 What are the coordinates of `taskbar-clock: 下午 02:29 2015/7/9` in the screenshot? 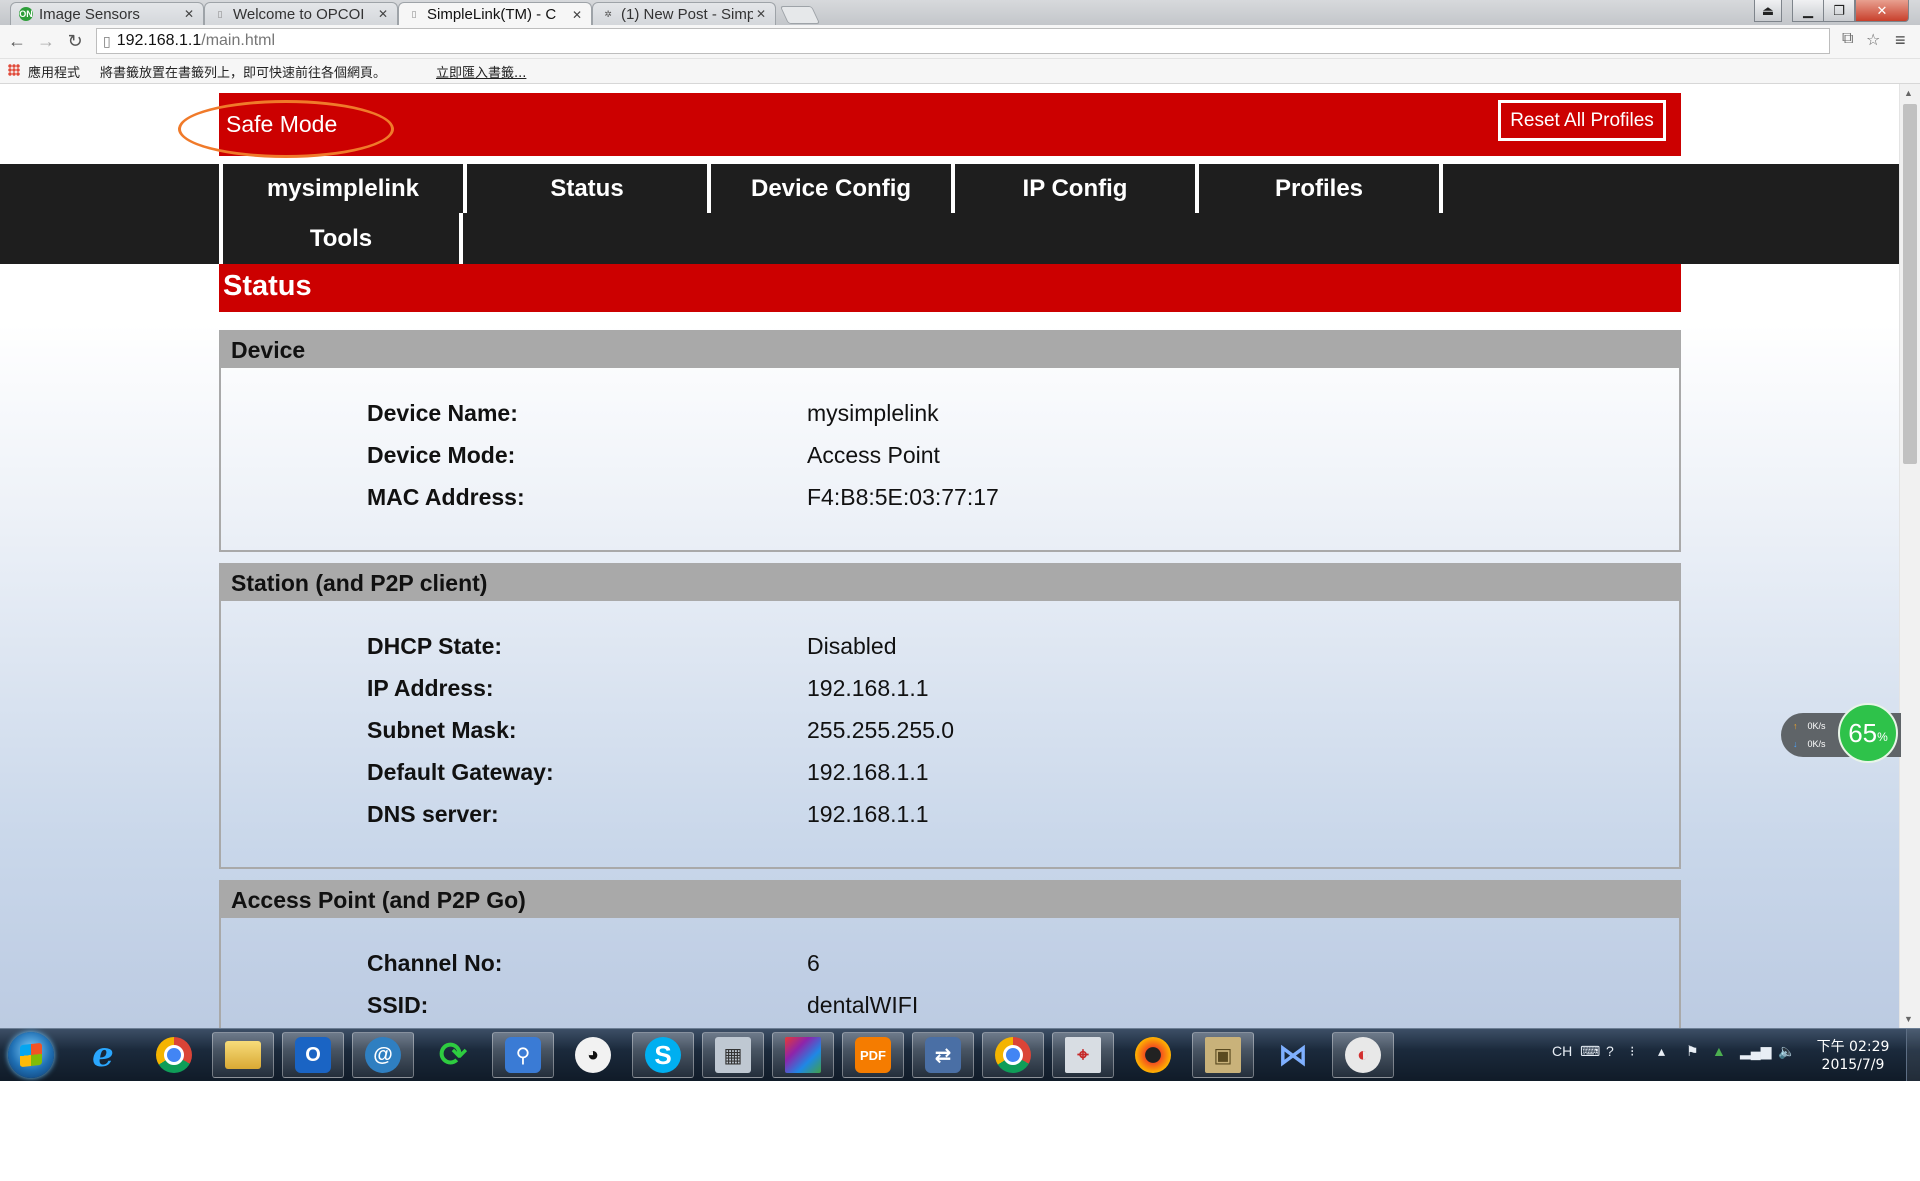 It's located at (1853, 1056).